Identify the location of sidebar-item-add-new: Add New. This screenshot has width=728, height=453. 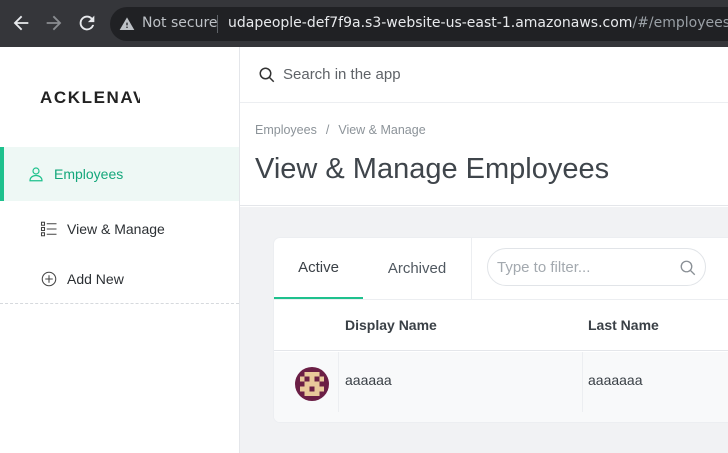
(119, 279).